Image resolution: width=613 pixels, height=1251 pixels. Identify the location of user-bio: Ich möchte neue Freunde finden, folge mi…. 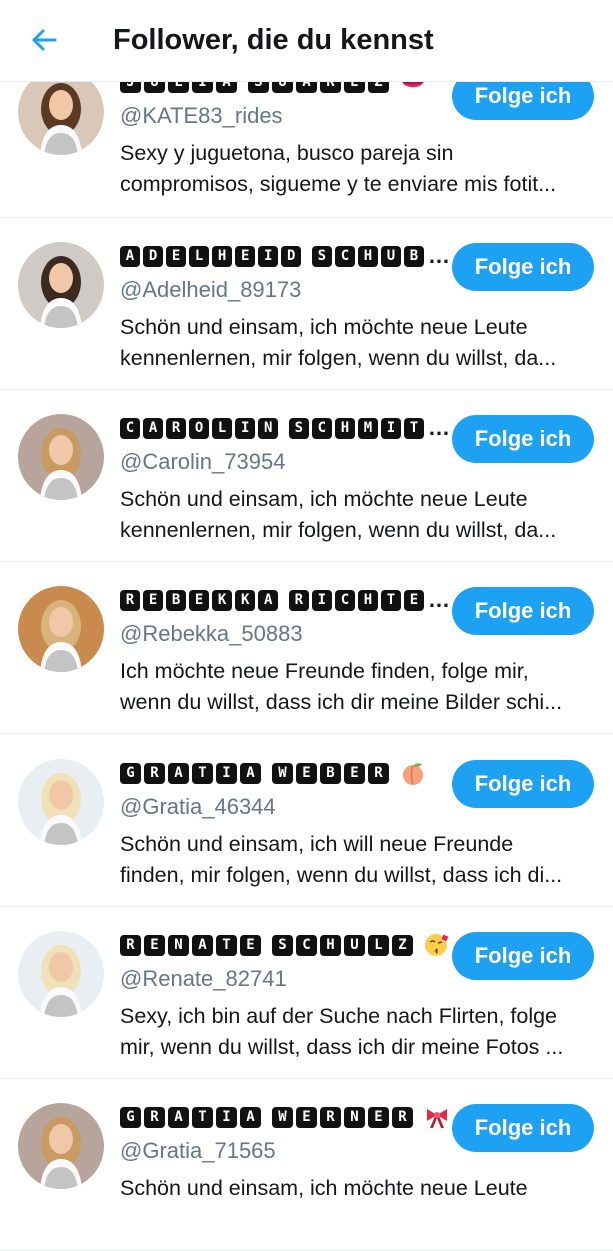
(355, 687).